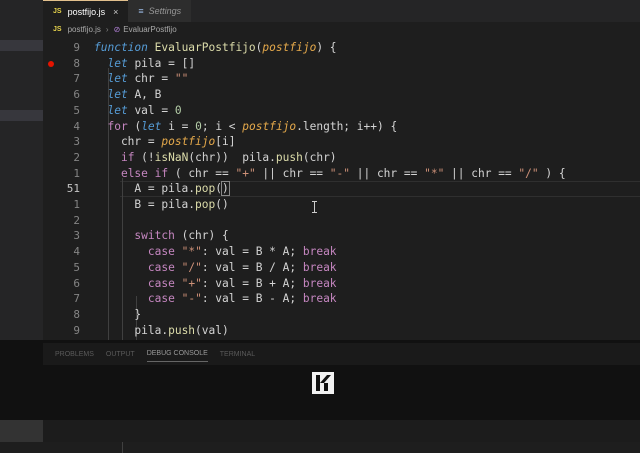  Describe the element at coordinates (21, 431) in the screenshot. I see `status-bar-left` at that location.